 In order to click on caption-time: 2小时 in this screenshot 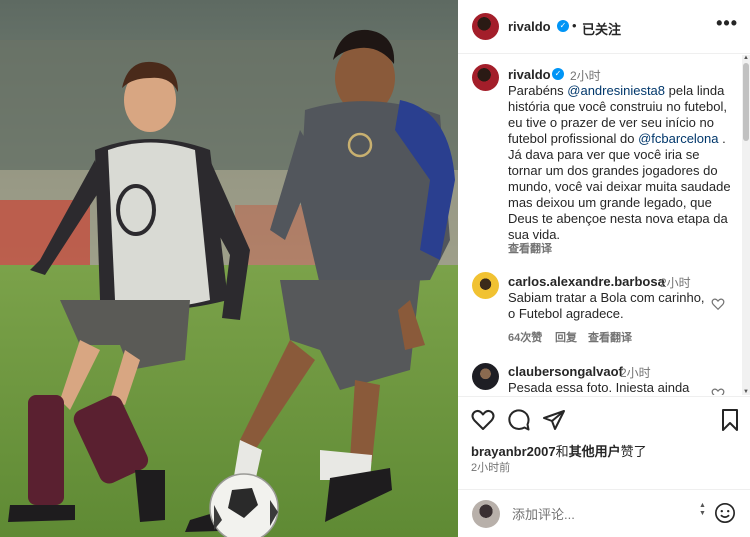, I will do `click(585, 75)`.